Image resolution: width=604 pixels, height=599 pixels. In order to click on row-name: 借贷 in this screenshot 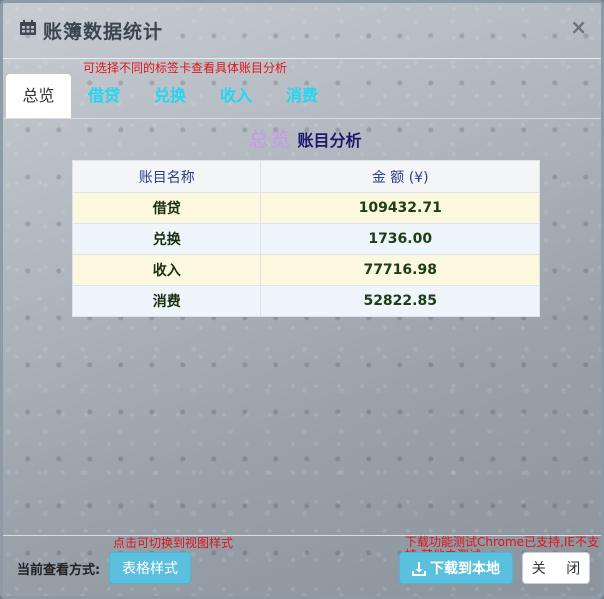, I will do `click(166, 208)`.